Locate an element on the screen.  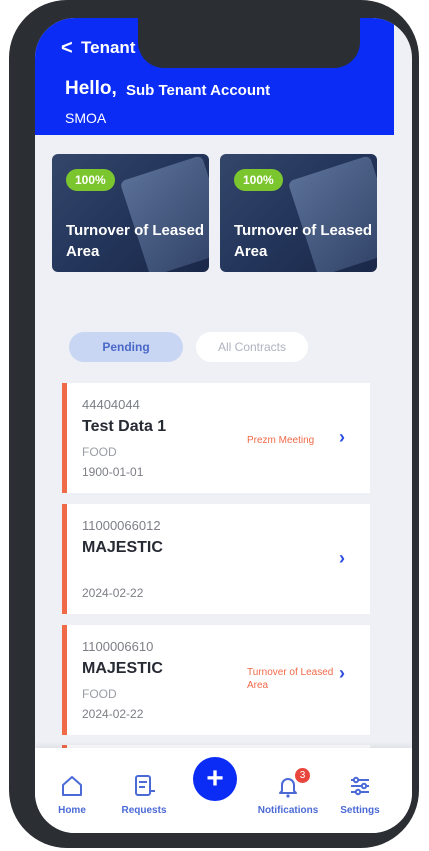
nav-label: Notifications is located at coordinates (288, 810).